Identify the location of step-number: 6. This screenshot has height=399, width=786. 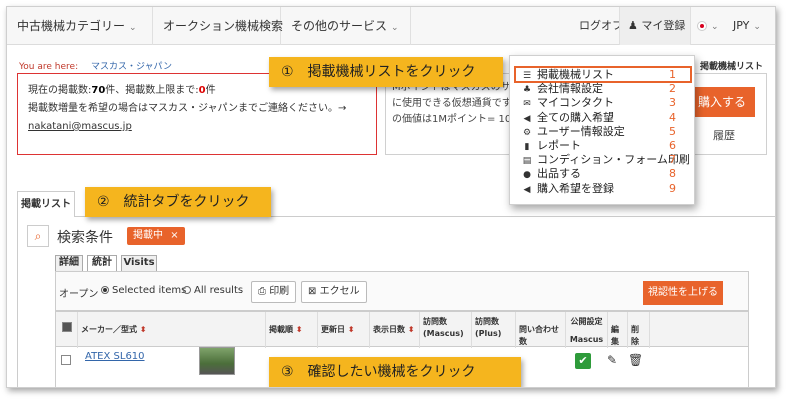
(672, 145).